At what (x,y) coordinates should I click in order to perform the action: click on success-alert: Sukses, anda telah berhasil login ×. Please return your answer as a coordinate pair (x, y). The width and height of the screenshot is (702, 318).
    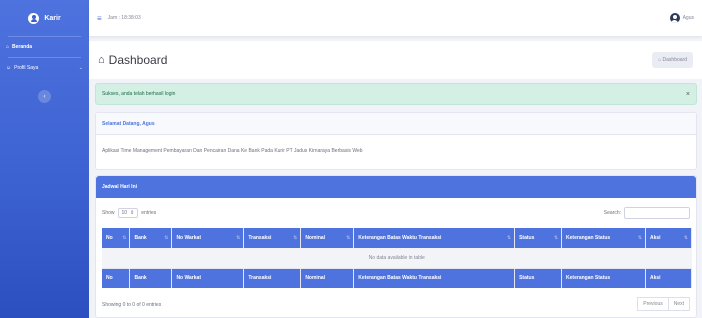
    Looking at the image, I should click on (396, 94).